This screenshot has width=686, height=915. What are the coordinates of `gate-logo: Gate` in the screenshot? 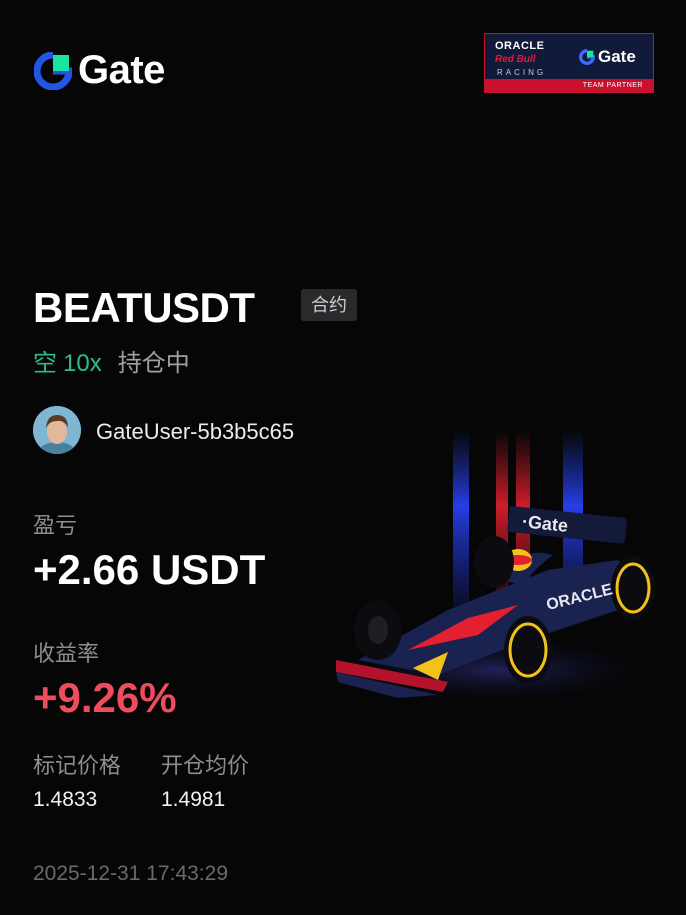 It's located at (99, 70).